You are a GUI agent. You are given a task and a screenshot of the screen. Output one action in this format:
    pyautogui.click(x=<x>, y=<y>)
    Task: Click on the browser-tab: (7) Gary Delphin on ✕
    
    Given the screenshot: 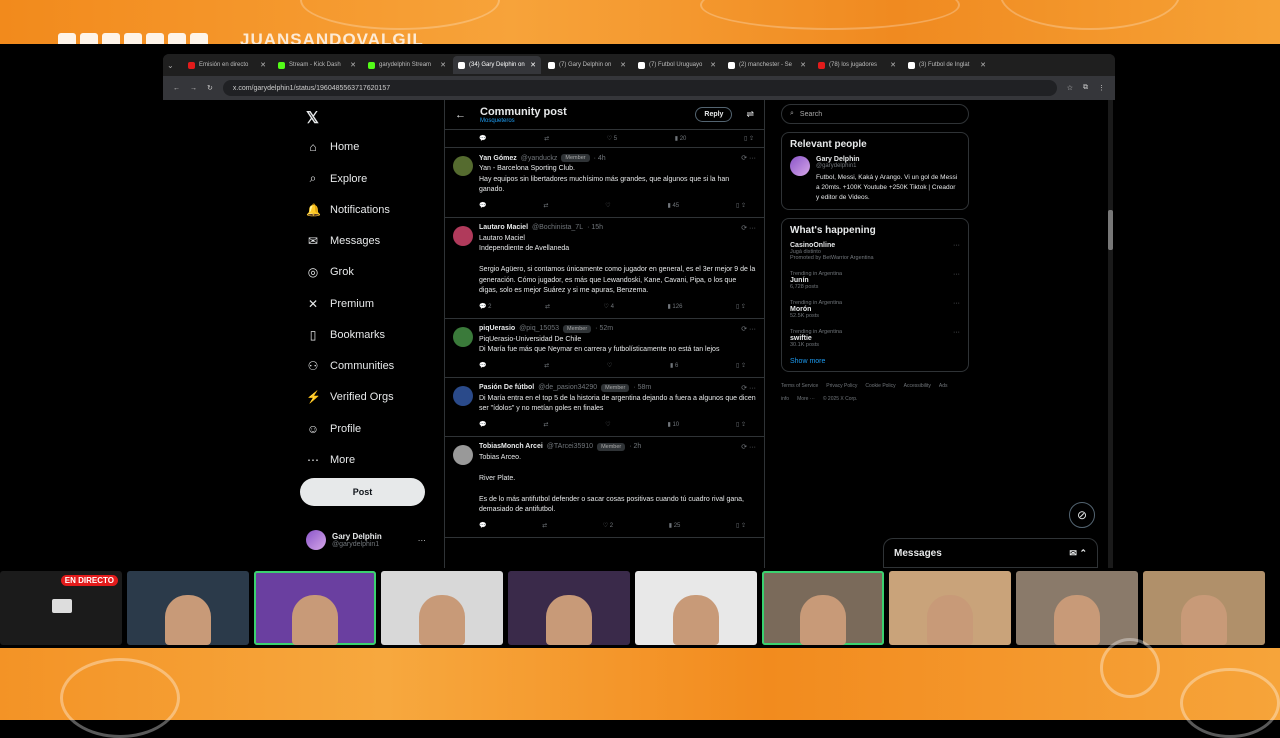 What is the action you would take?
    pyautogui.click(x=587, y=65)
    